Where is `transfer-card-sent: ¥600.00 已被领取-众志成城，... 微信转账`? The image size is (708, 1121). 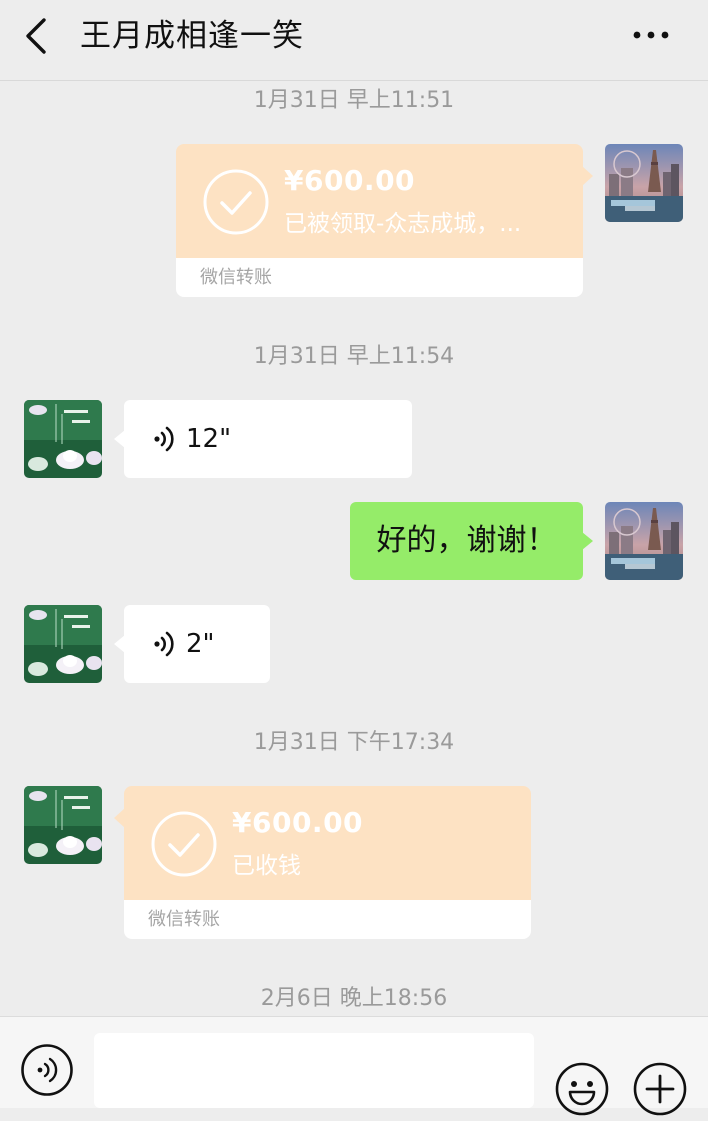
transfer-card-sent: ¥600.00 已被领取-众志成城，... 微信转账 is located at coordinates (384, 220).